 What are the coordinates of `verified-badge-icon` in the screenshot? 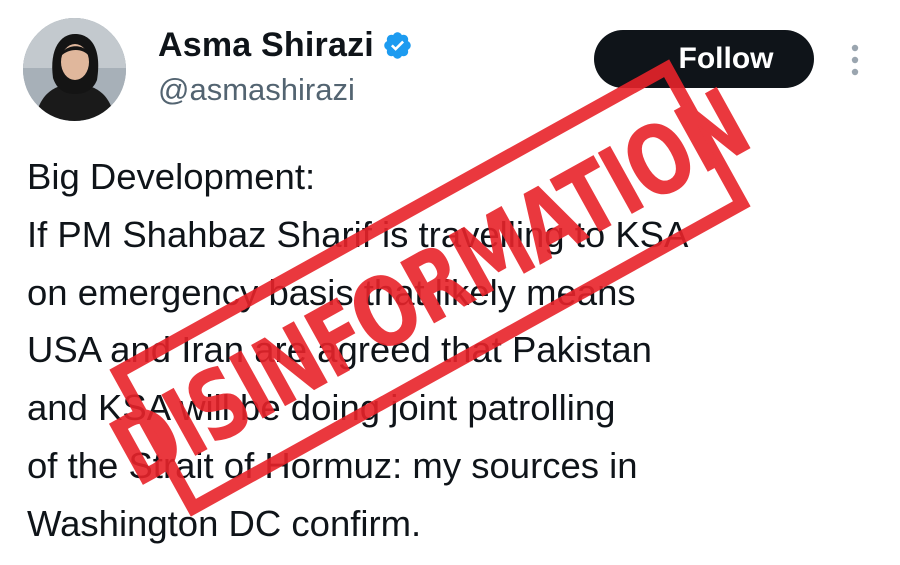 It's located at (397, 45).